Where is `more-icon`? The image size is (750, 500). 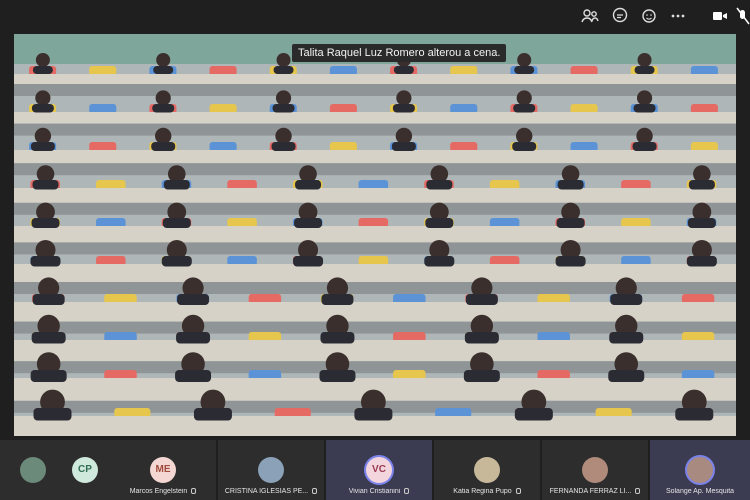
more-icon is located at coordinates (678, 16).